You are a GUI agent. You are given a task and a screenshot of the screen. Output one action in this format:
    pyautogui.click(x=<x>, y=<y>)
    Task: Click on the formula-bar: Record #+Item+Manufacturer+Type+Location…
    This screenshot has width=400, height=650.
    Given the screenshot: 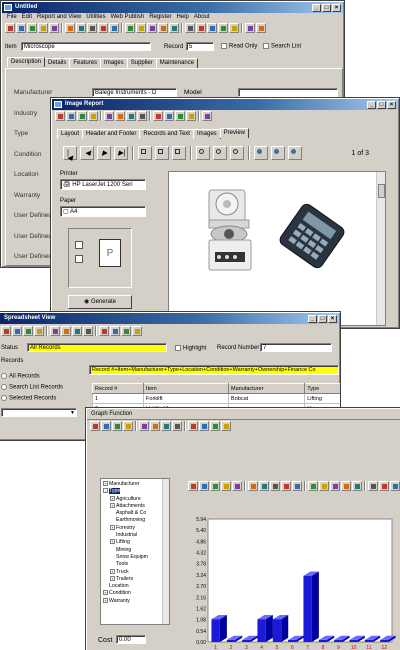 What is the action you would take?
    pyautogui.click(x=214, y=370)
    